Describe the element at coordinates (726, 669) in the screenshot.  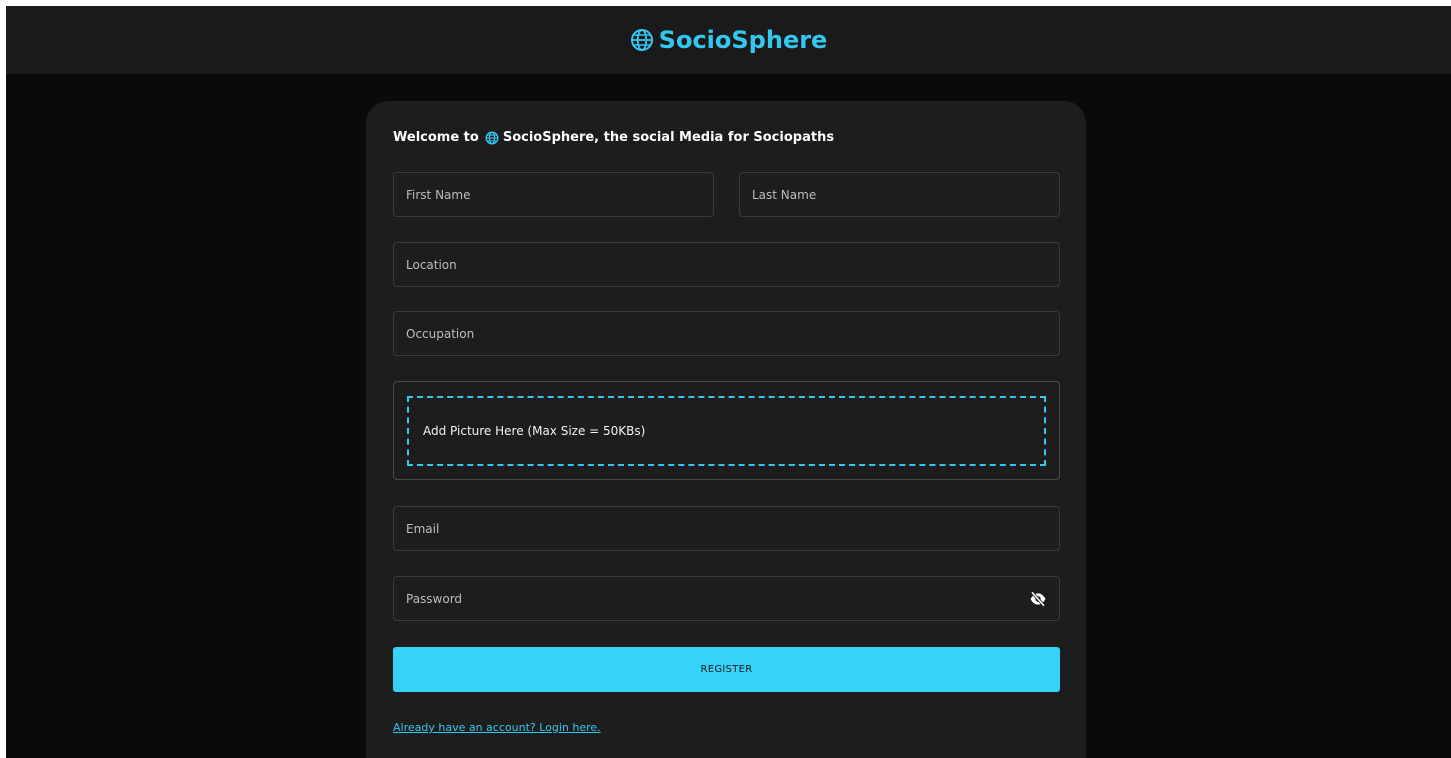
I see `register-button: REGISTER` at that location.